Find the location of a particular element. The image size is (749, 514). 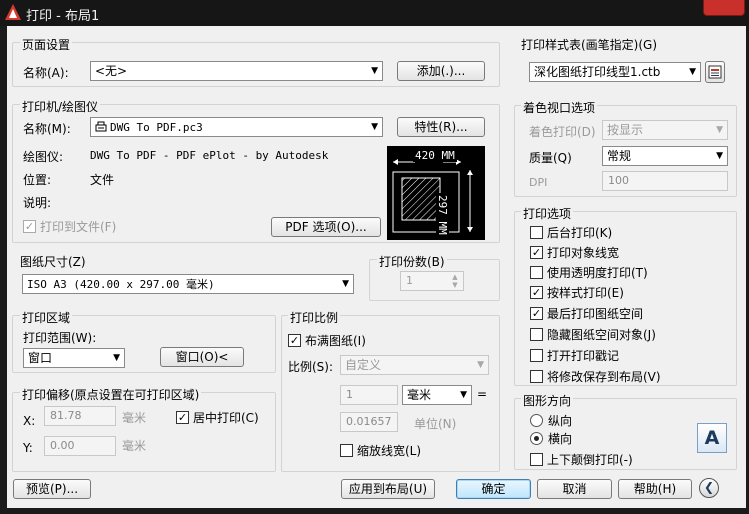

center-plot-checkbox: ✓ 居中打印(C) is located at coordinates (217, 417).